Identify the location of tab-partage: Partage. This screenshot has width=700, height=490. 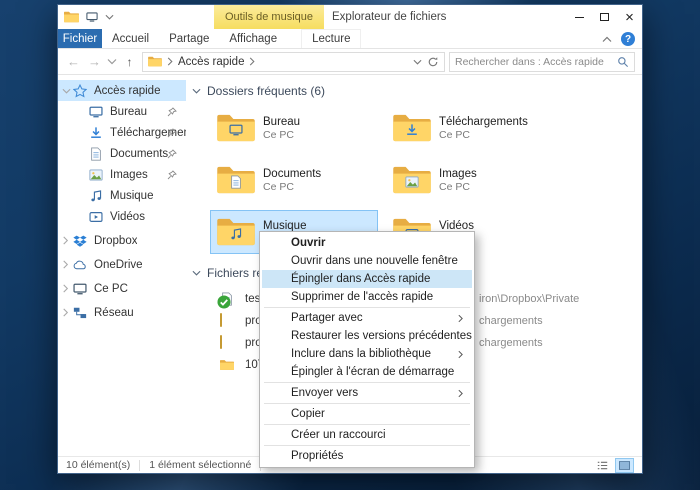
(189, 38).